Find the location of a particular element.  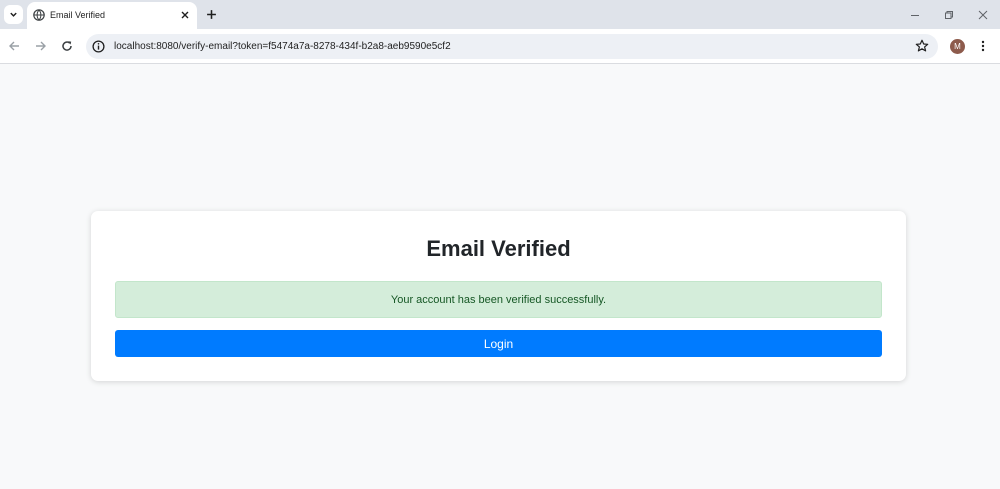

restore-icon is located at coordinates (949, 15).